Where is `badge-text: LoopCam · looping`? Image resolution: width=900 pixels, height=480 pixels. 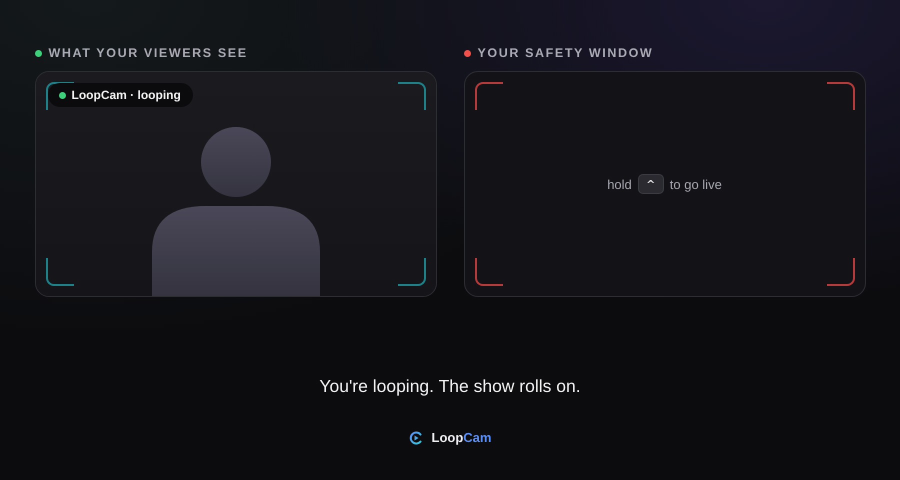
badge-text: LoopCam · looping is located at coordinates (126, 95).